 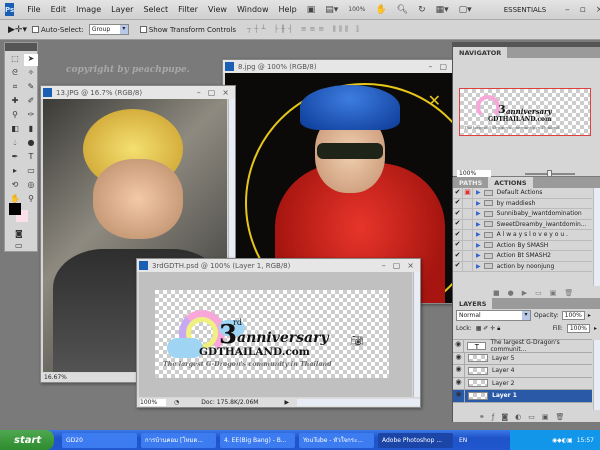 I want to click on maximize-icon: ▢, so click(x=212, y=92).